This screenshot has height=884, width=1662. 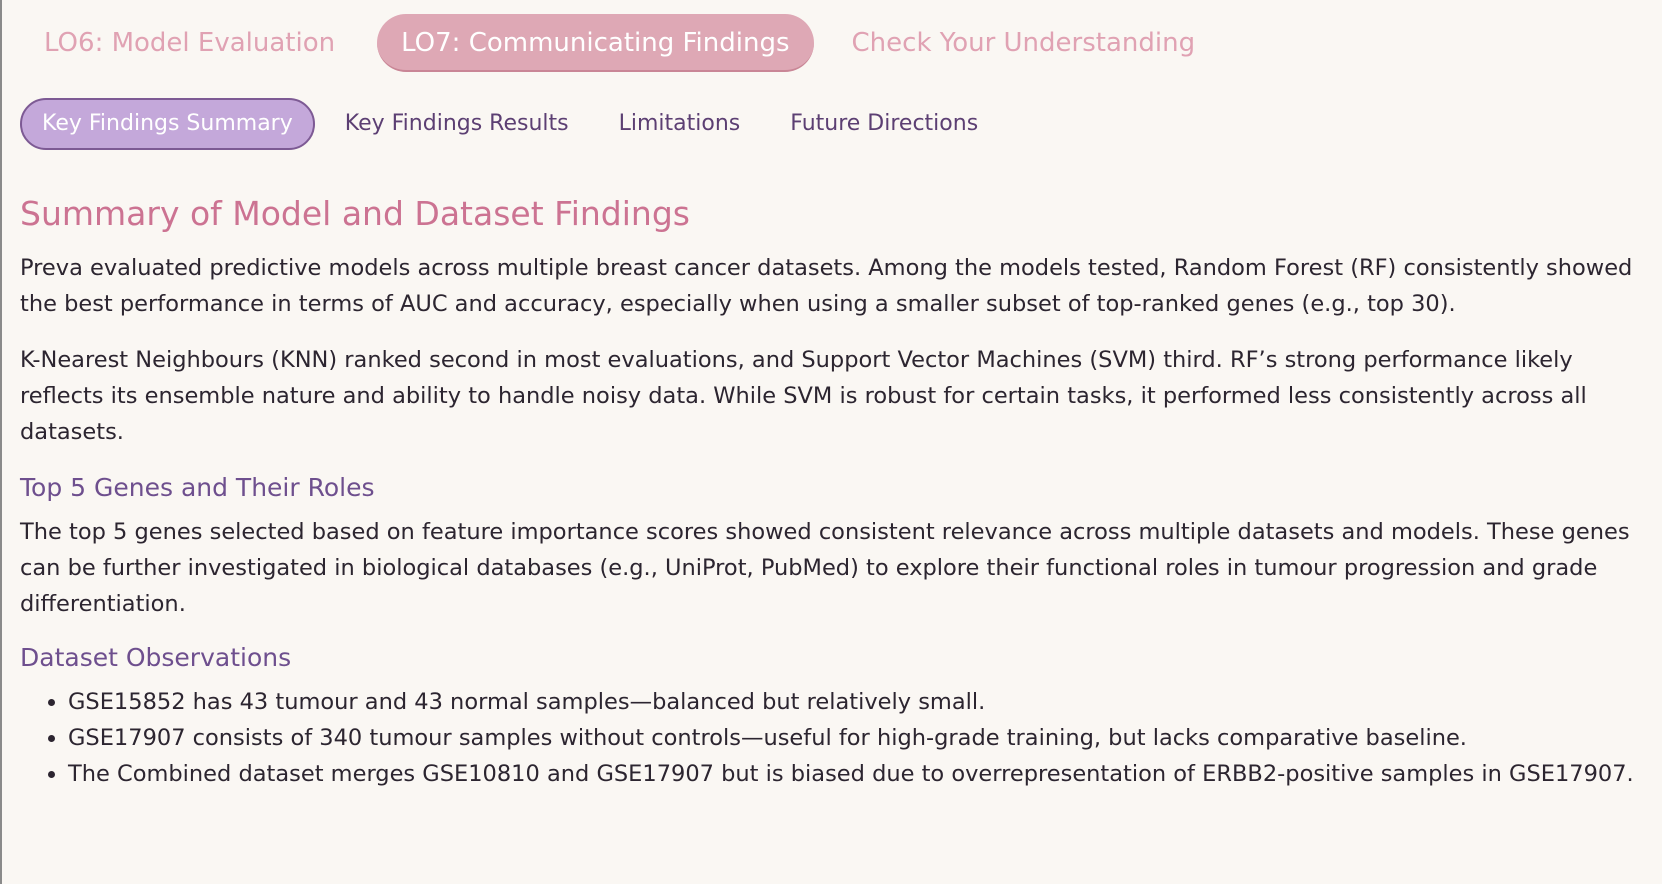 What do you see at coordinates (167, 124) in the screenshot?
I see `tab-key-findings-summary: Key Findings Summary` at bounding box center [167, 124].